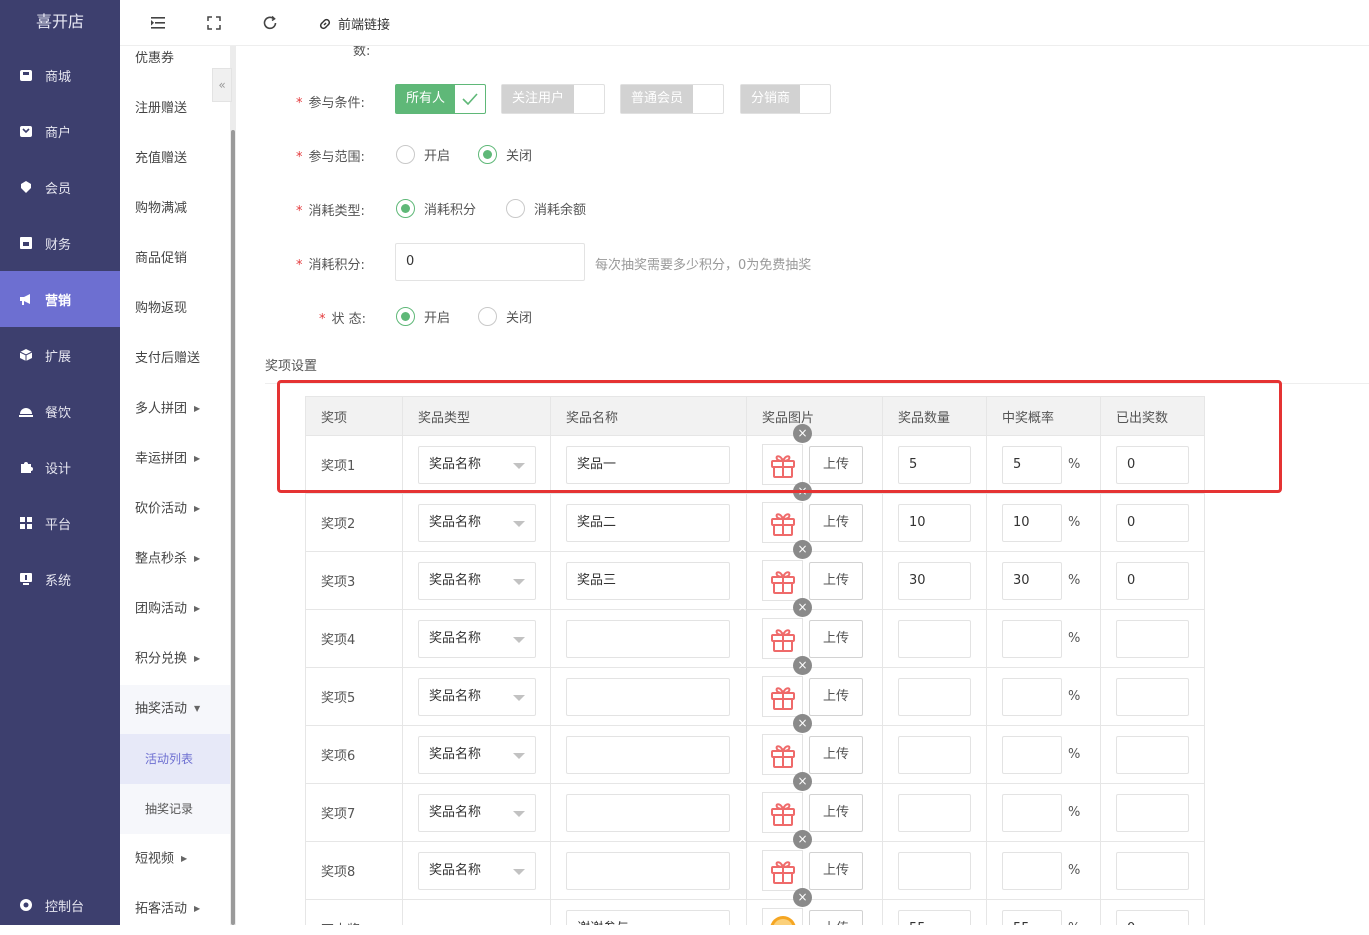  What do you see at coordinates (60, 355) in the screenshot?
I see `sidebar-item-extend: 扩展` at bounding box center [60, 355].